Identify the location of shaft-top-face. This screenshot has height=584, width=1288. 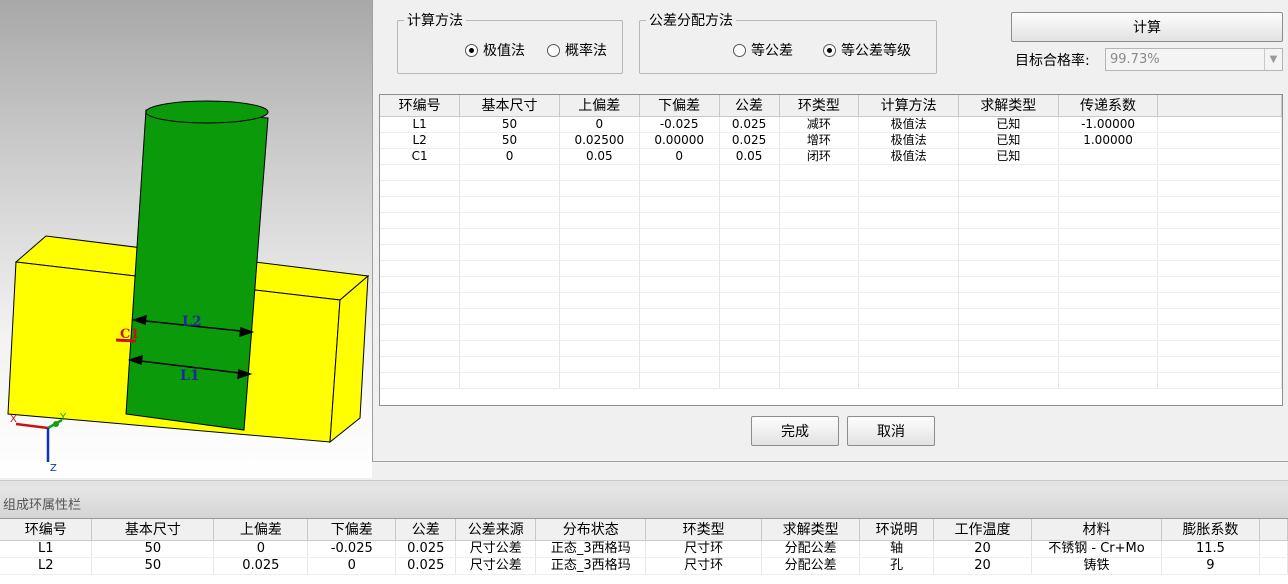
(207, 112).